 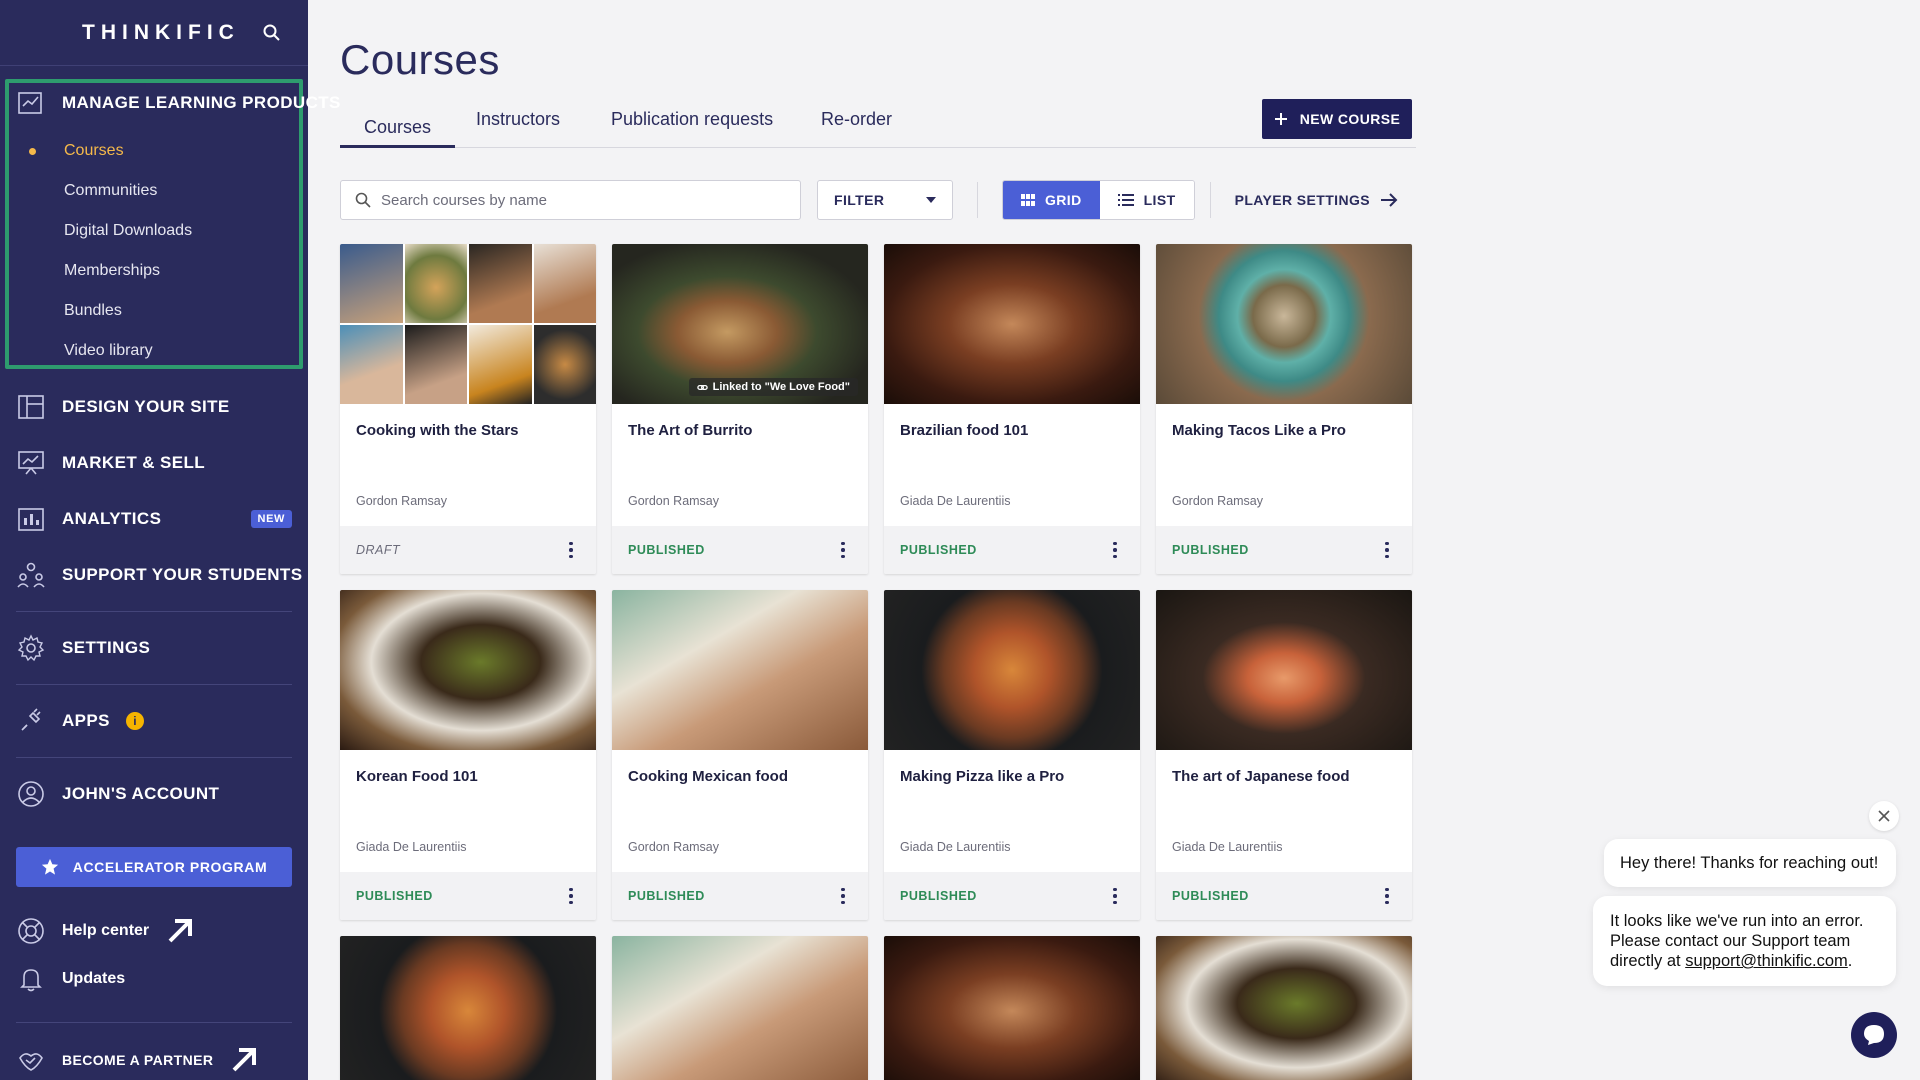 What do you see at coordinates (1389, 200) in the screenshot?
I see `arrow-right-icon` at bounding box center [1389, 200].